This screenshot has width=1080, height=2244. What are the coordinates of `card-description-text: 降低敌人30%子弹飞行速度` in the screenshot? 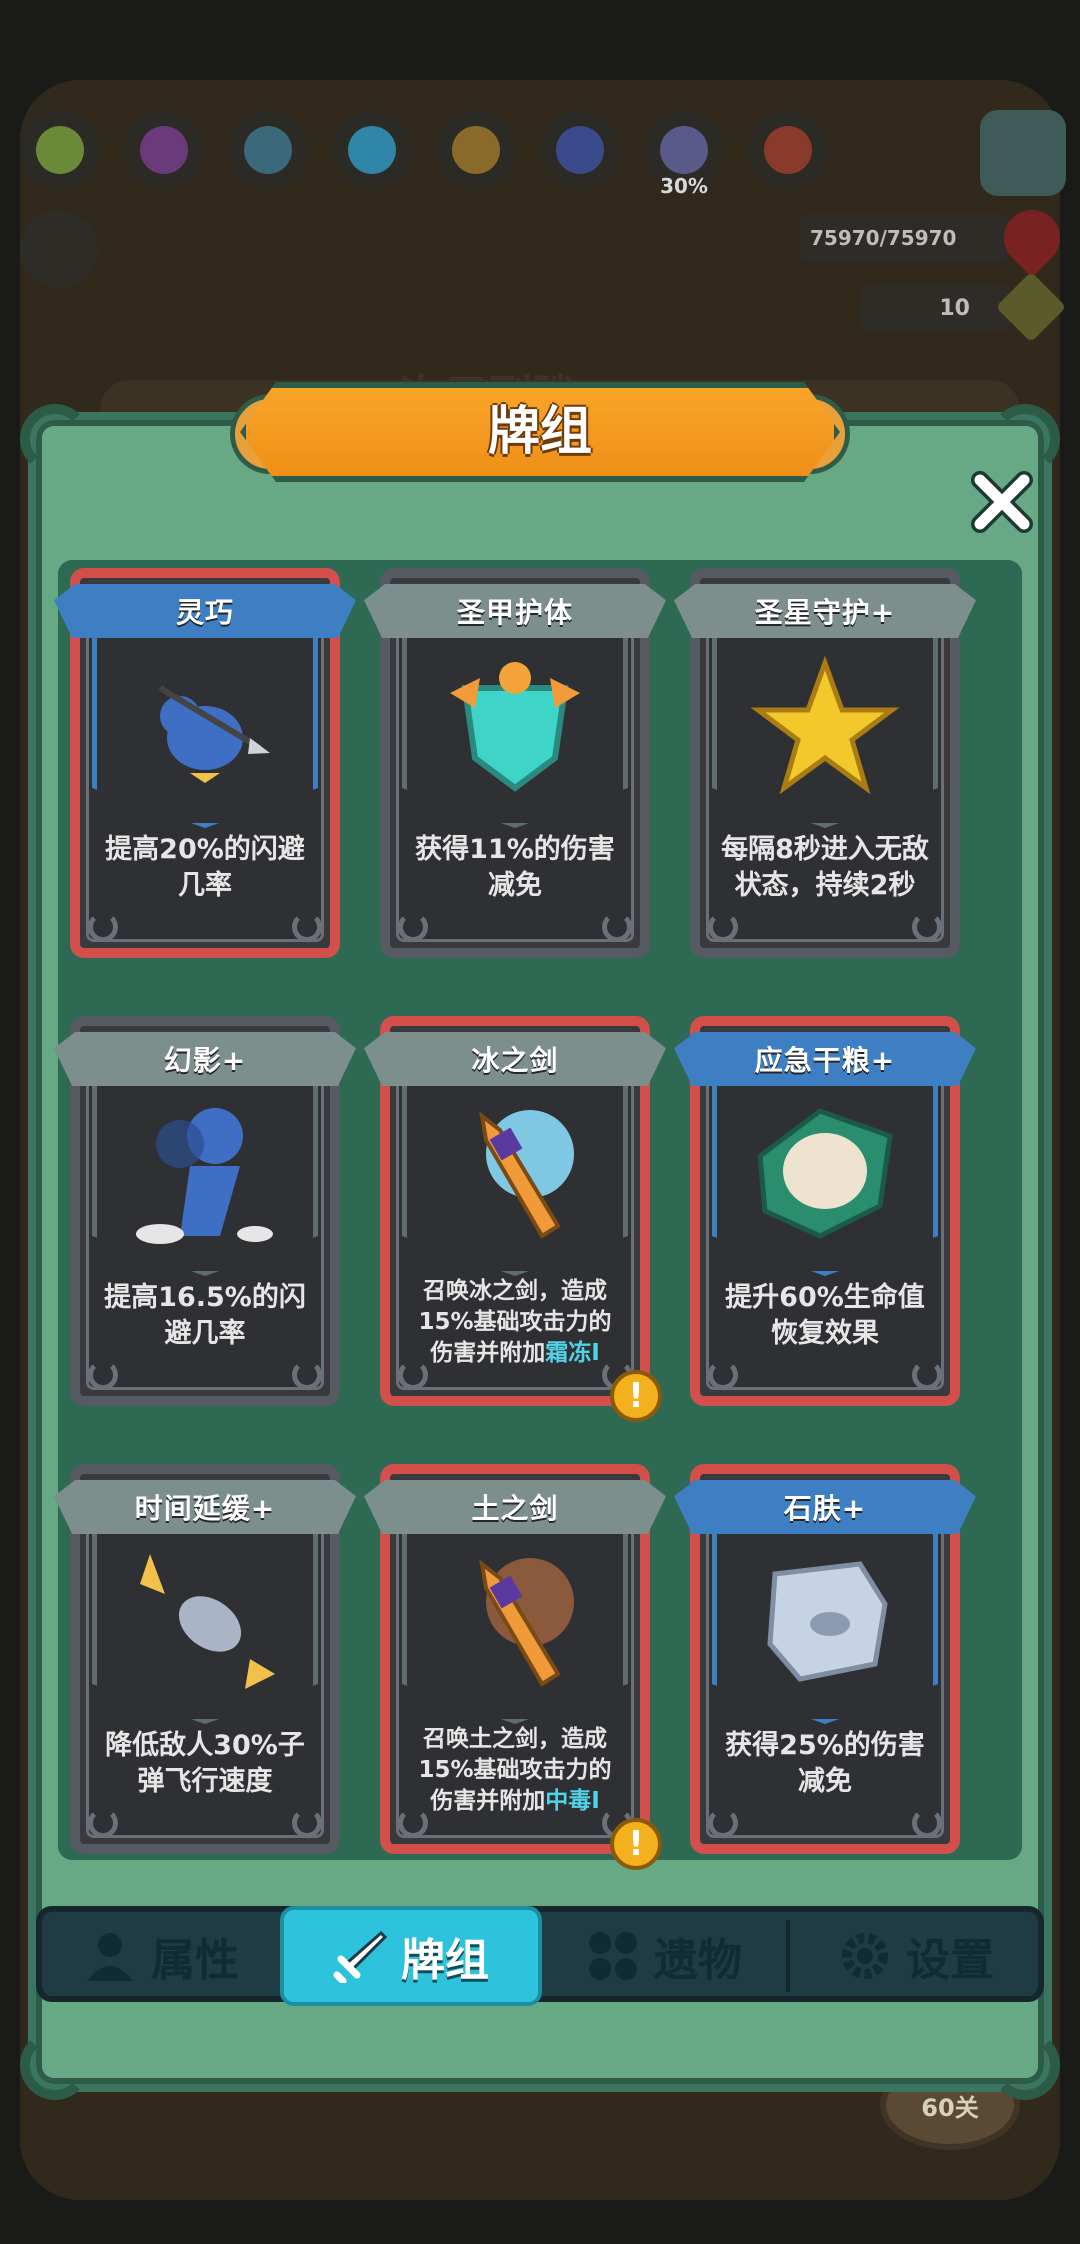 It's located at (205, 1763).